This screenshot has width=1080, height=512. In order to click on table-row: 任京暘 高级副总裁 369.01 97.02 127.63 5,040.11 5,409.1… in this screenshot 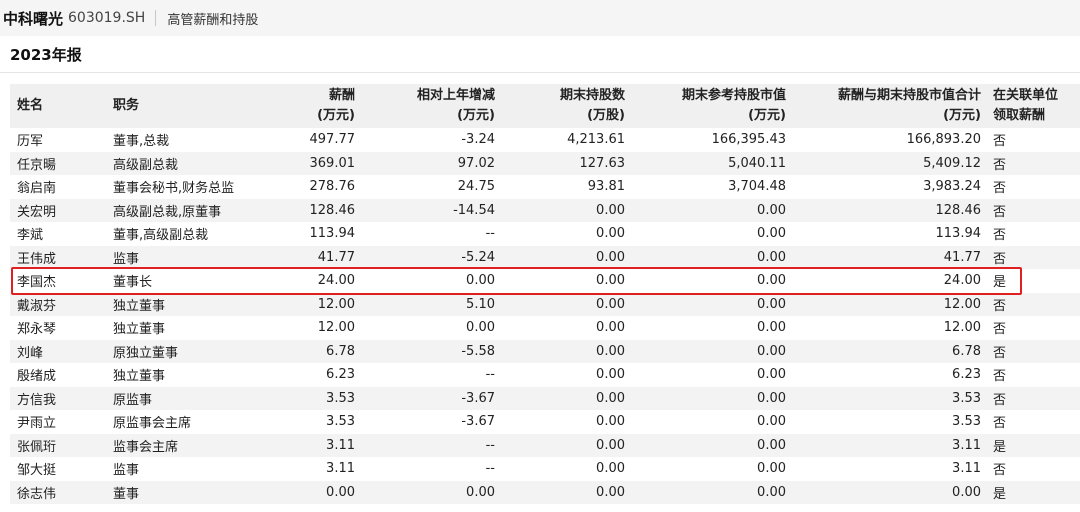, I will do `click(545, 163)`.